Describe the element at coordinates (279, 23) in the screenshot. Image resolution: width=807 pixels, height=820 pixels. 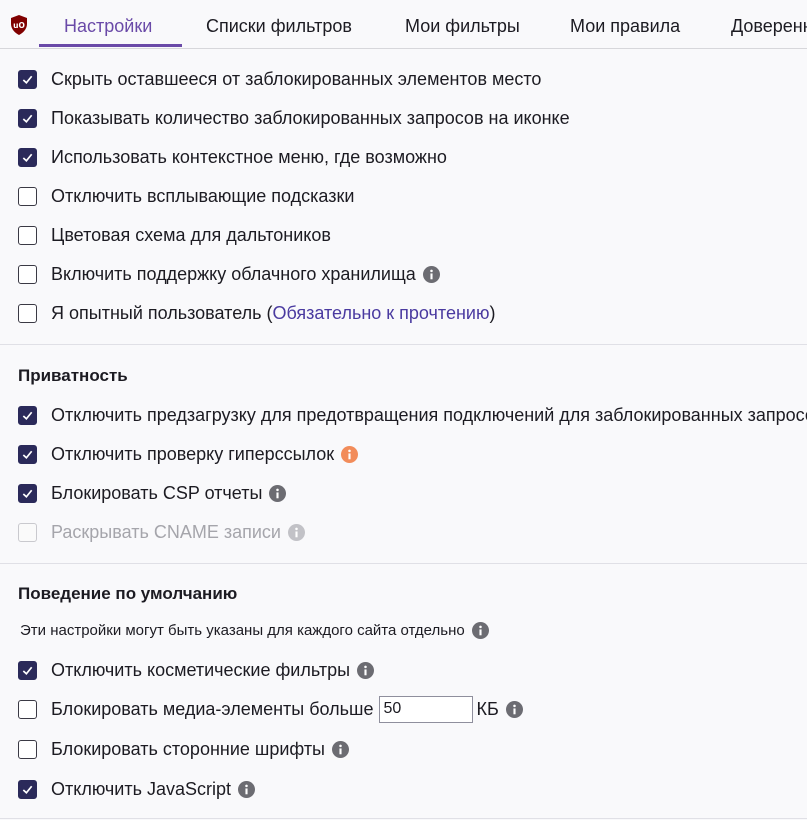
I see `tab-filter-lists: Списки фильтров` at that location.